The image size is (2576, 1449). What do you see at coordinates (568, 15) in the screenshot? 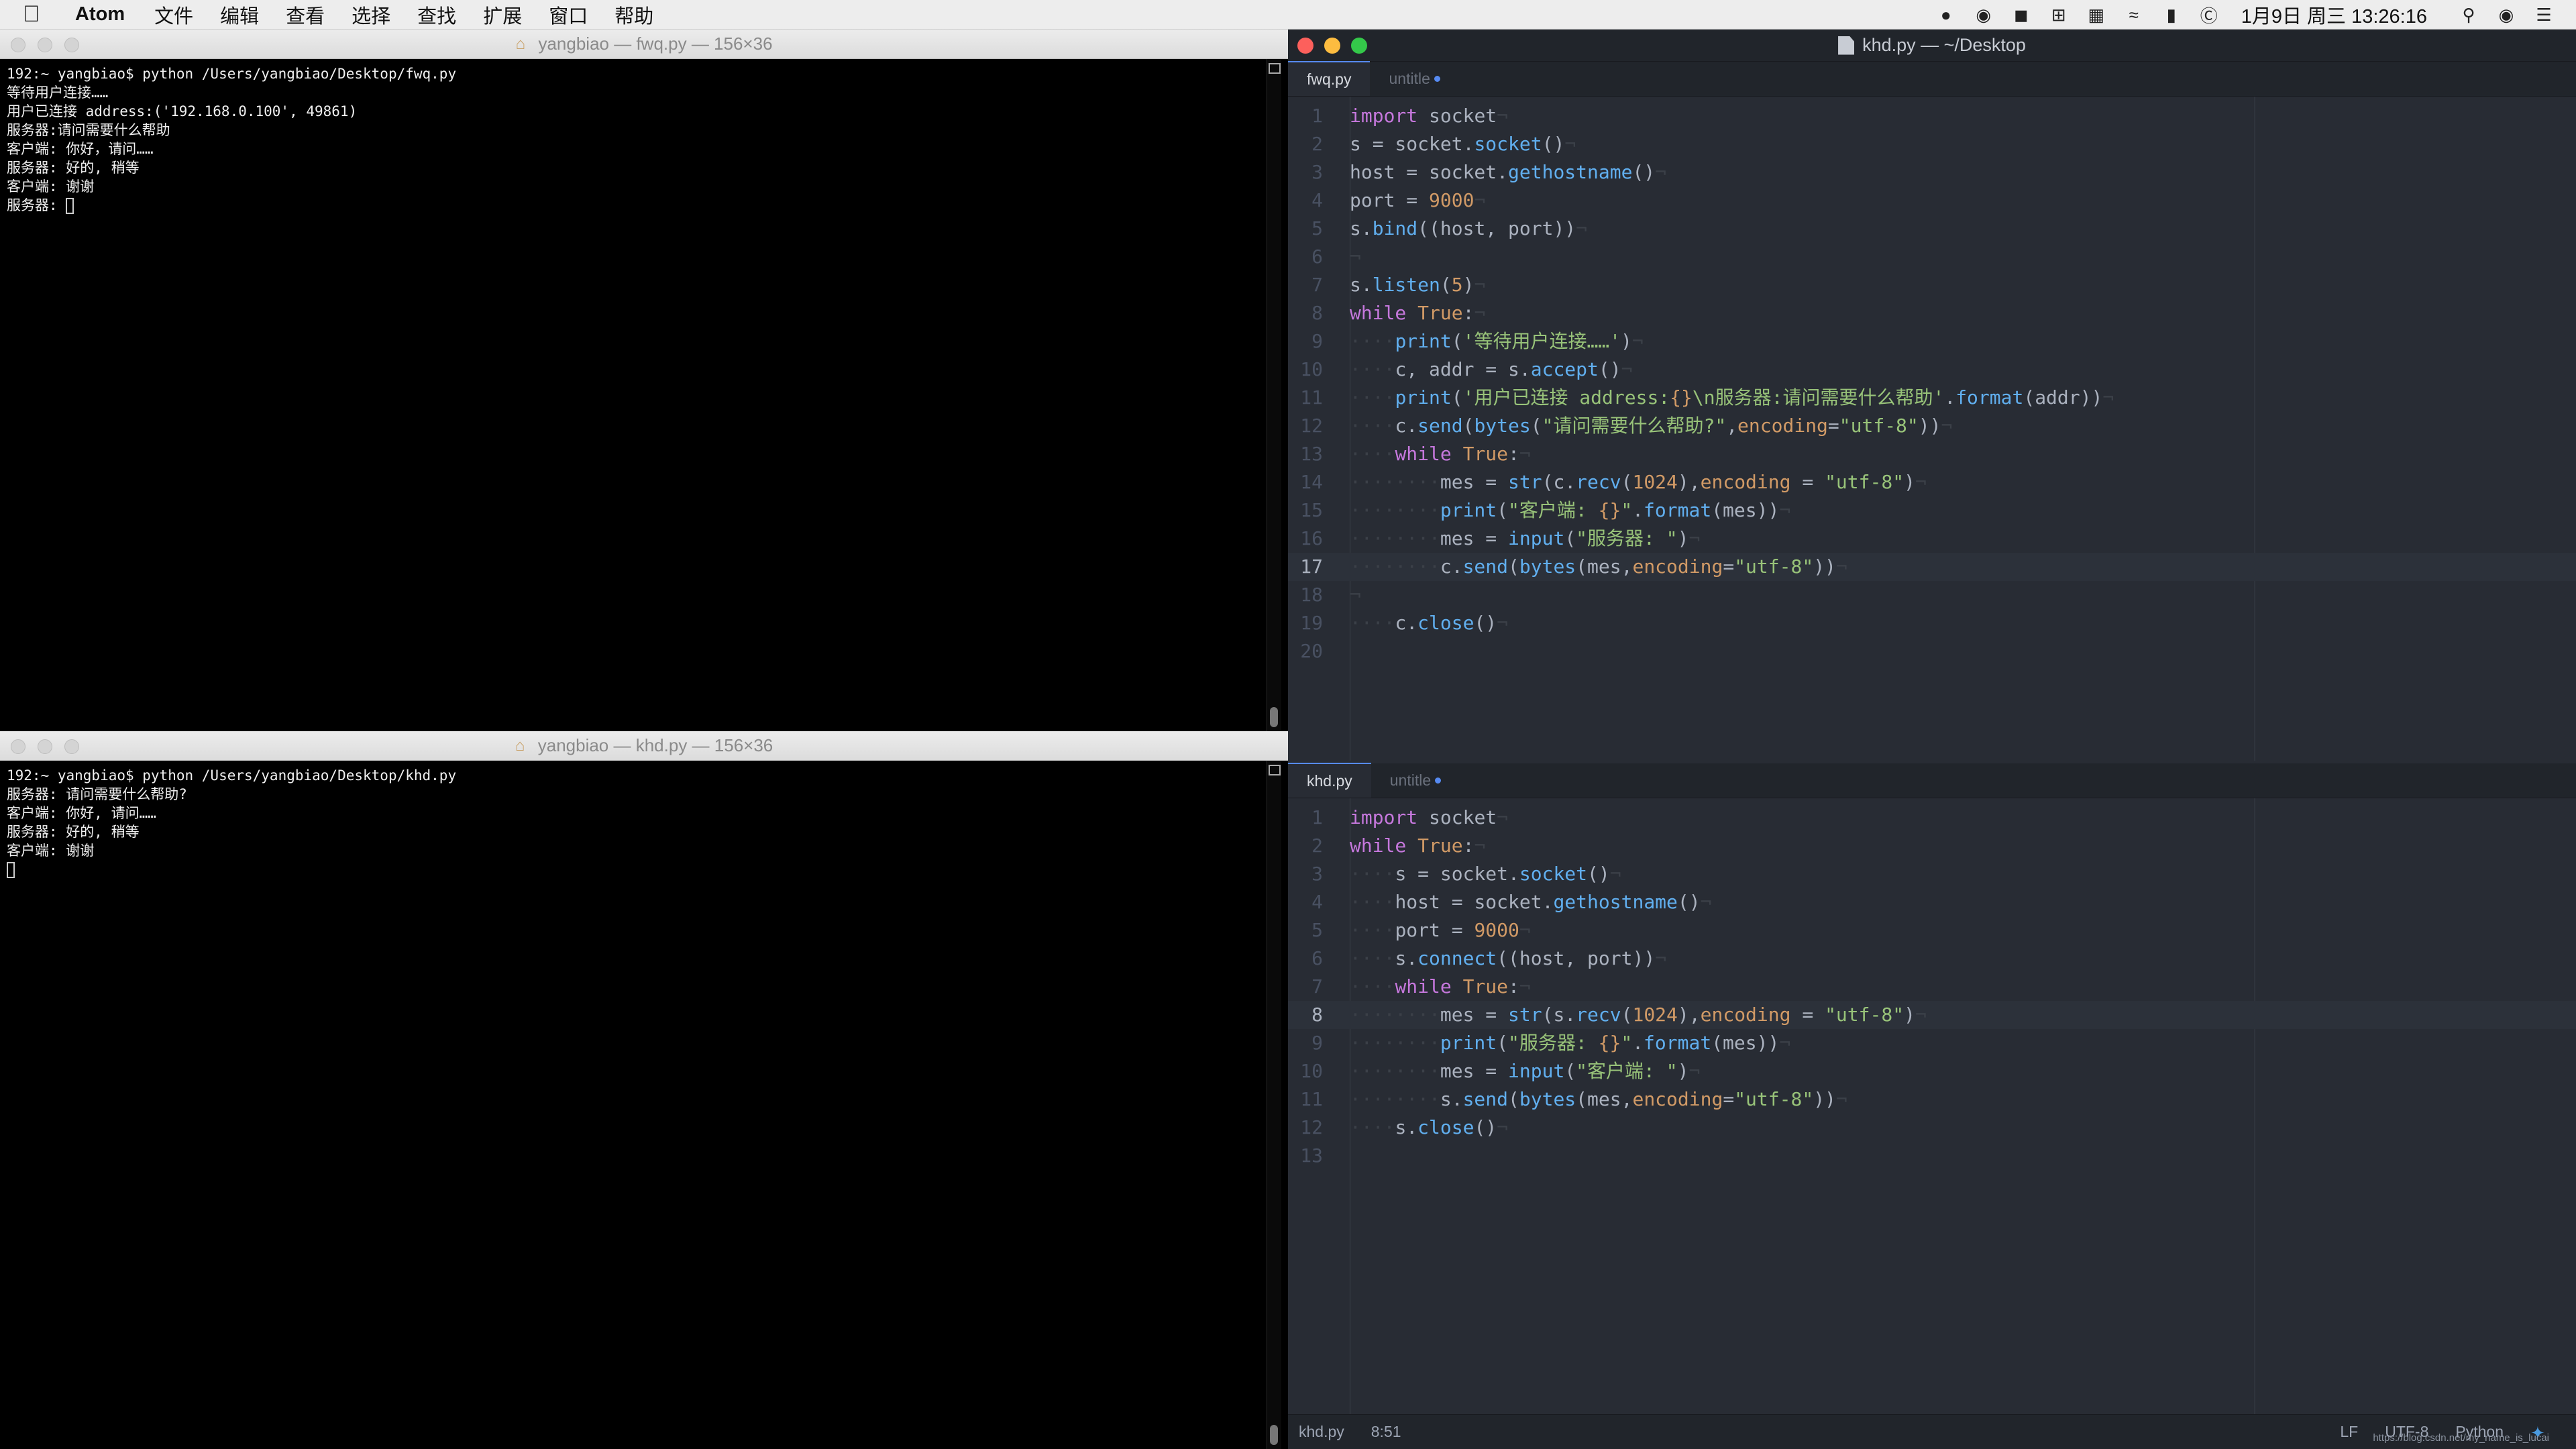
I see `menu-window: 窗口` at bounding box center [568, 15].